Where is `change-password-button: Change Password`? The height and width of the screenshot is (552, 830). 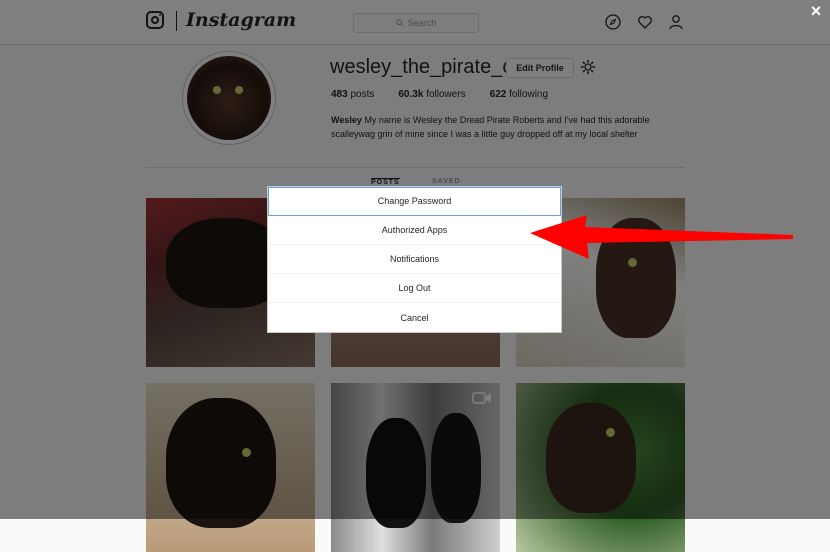
change-password-button: Change Password is located at coordinates (414, 201).